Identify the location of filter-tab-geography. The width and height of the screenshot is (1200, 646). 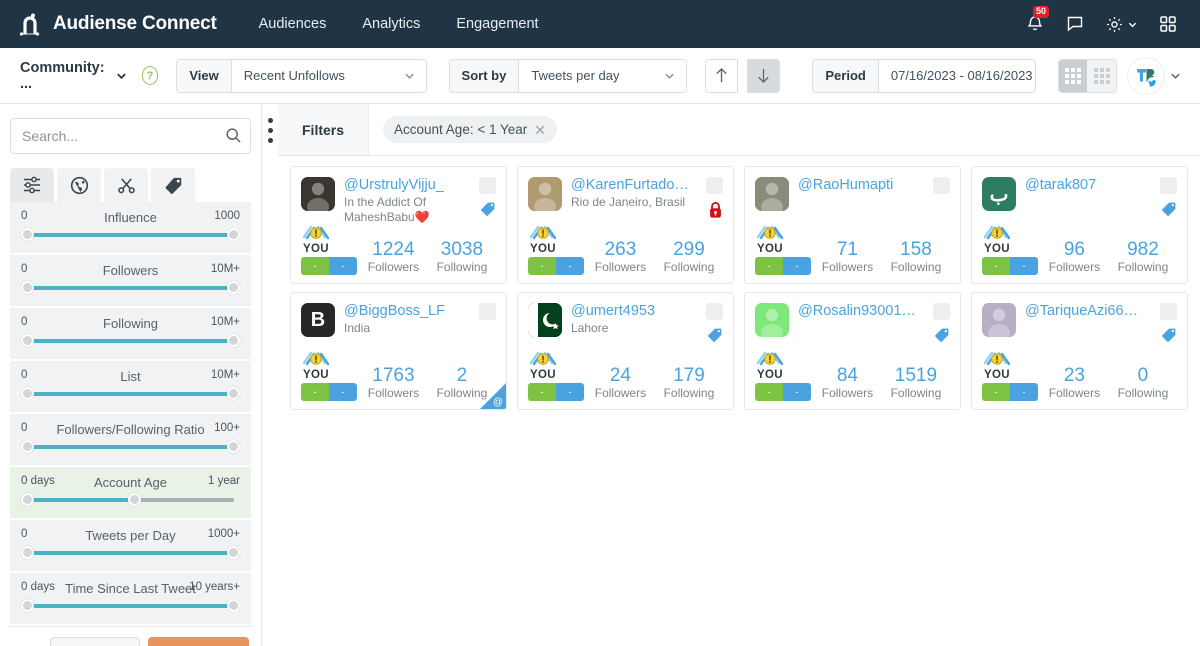
(79, 185).